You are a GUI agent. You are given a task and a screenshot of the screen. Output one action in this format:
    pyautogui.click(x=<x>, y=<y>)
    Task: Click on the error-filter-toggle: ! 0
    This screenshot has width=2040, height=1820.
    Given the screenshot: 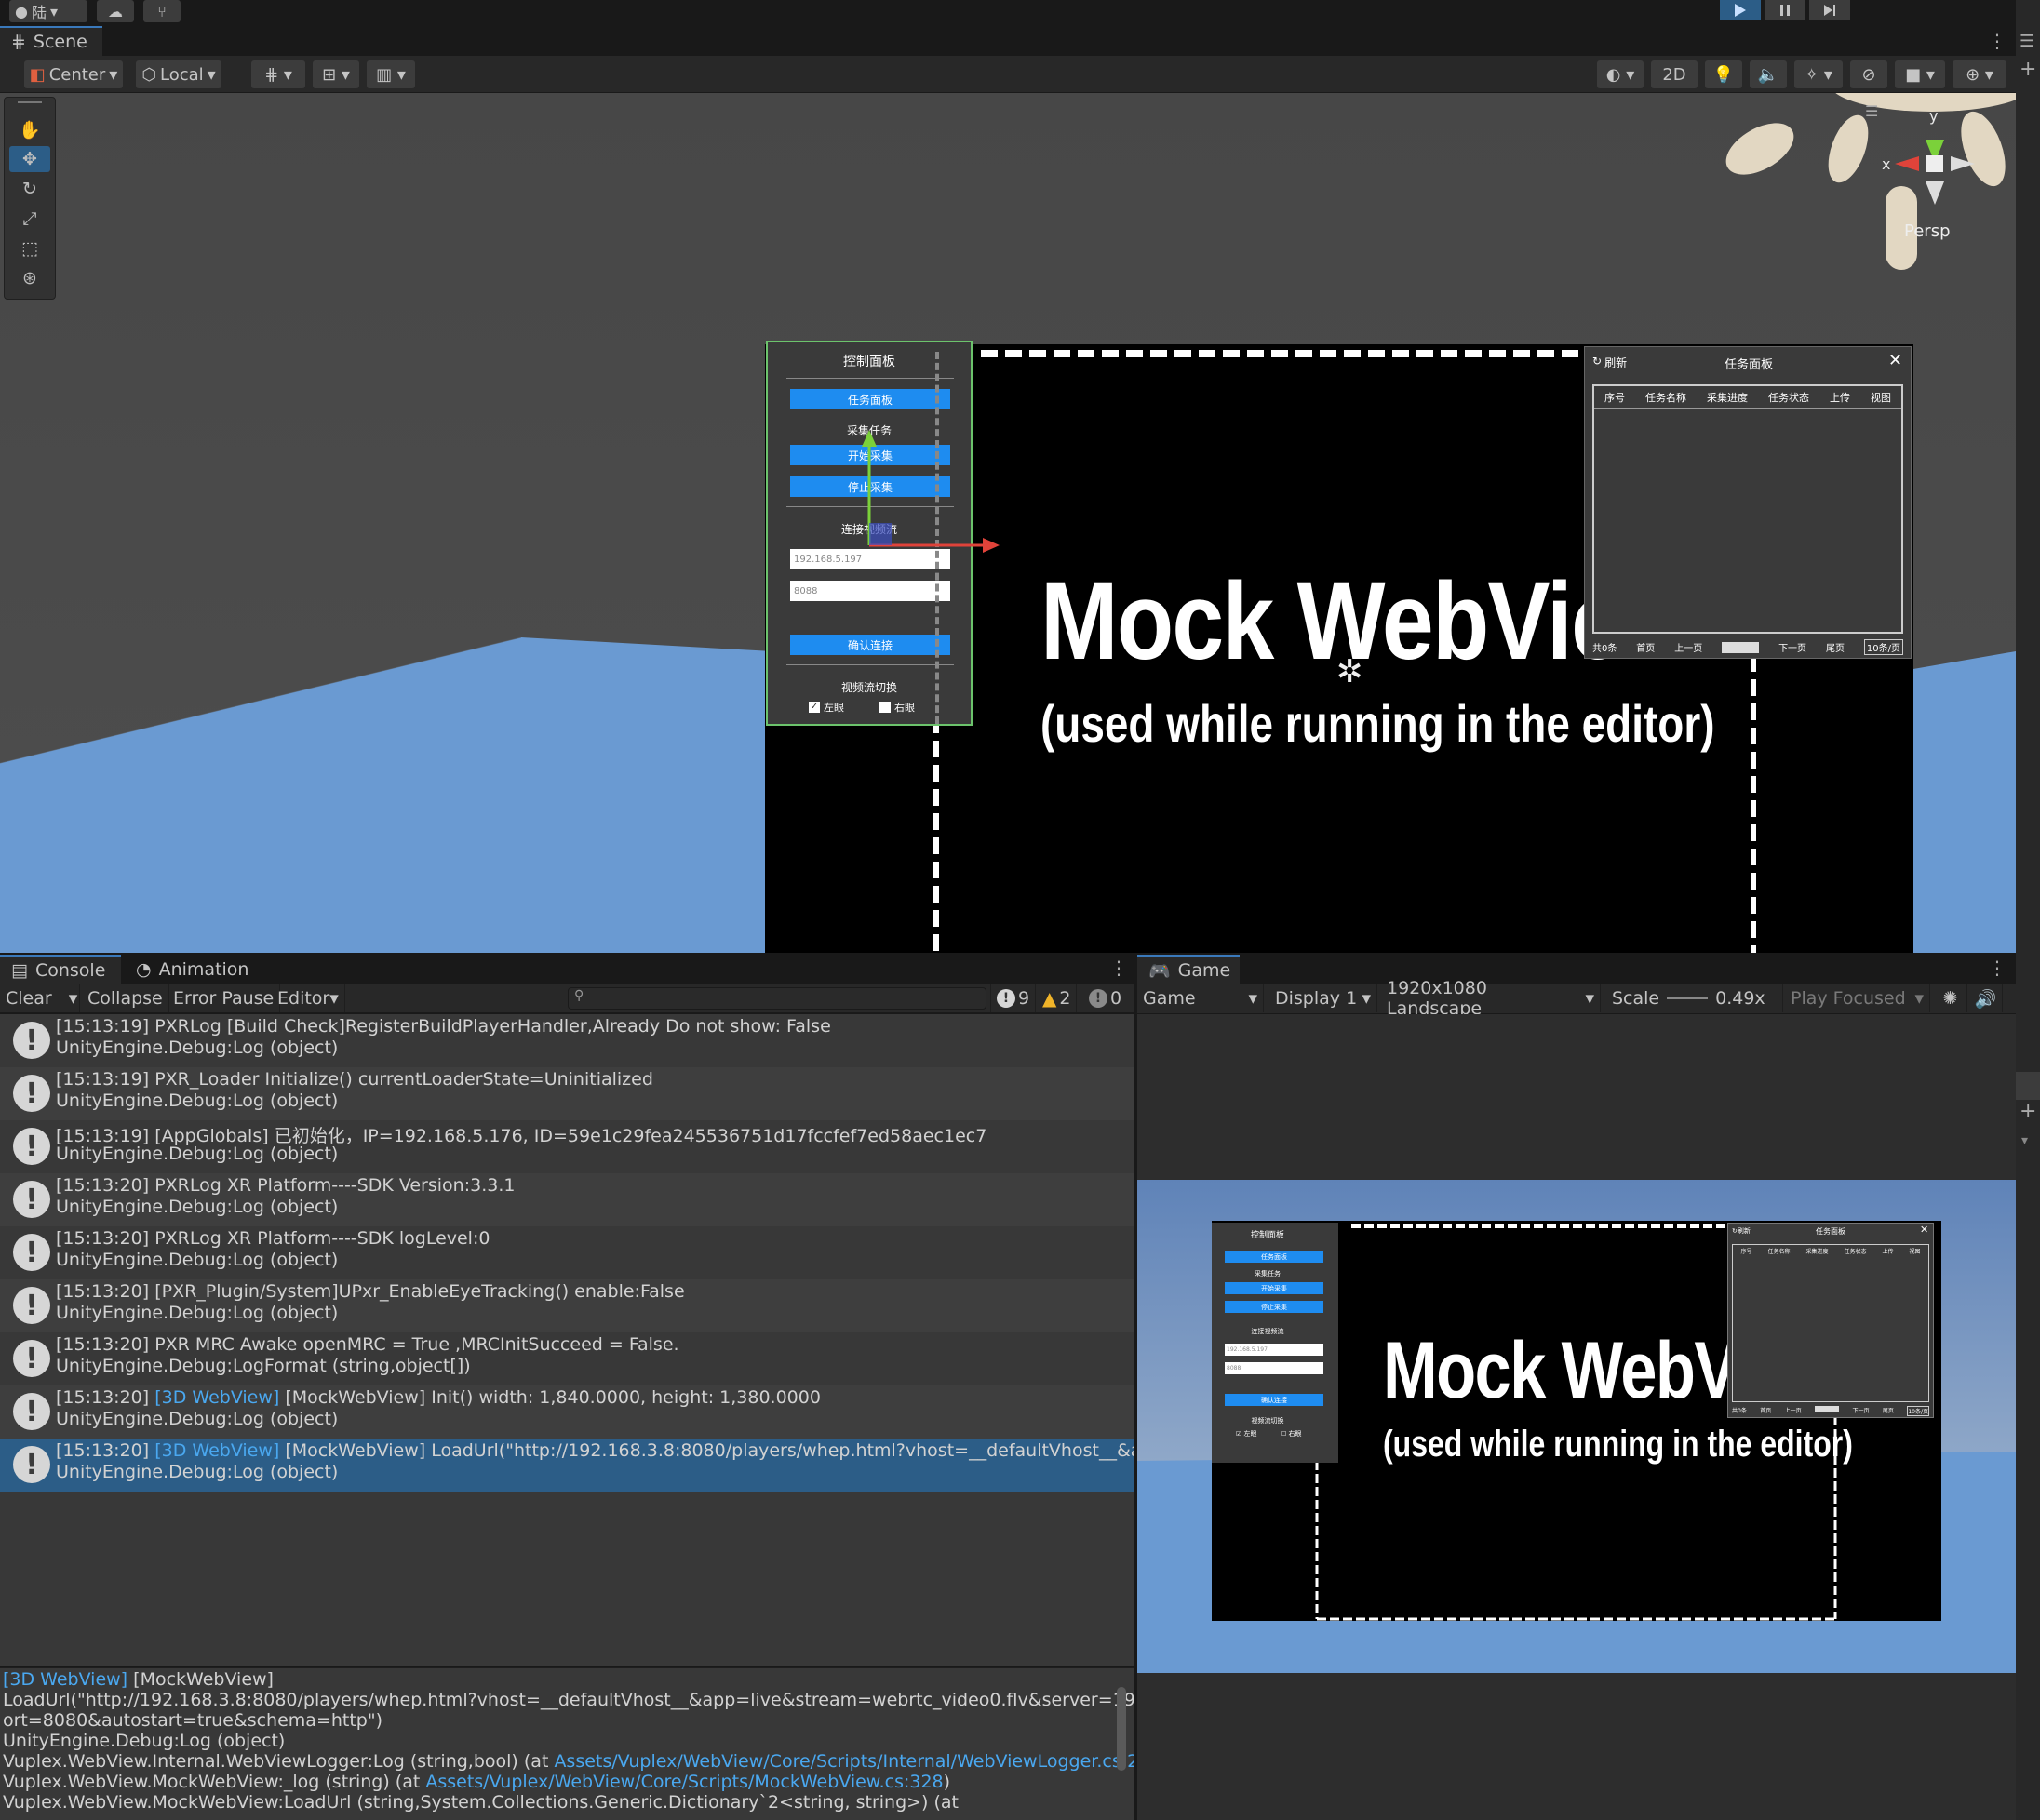 What is the action you would take?
    pyautogui.click(x=1105, y=998)
    